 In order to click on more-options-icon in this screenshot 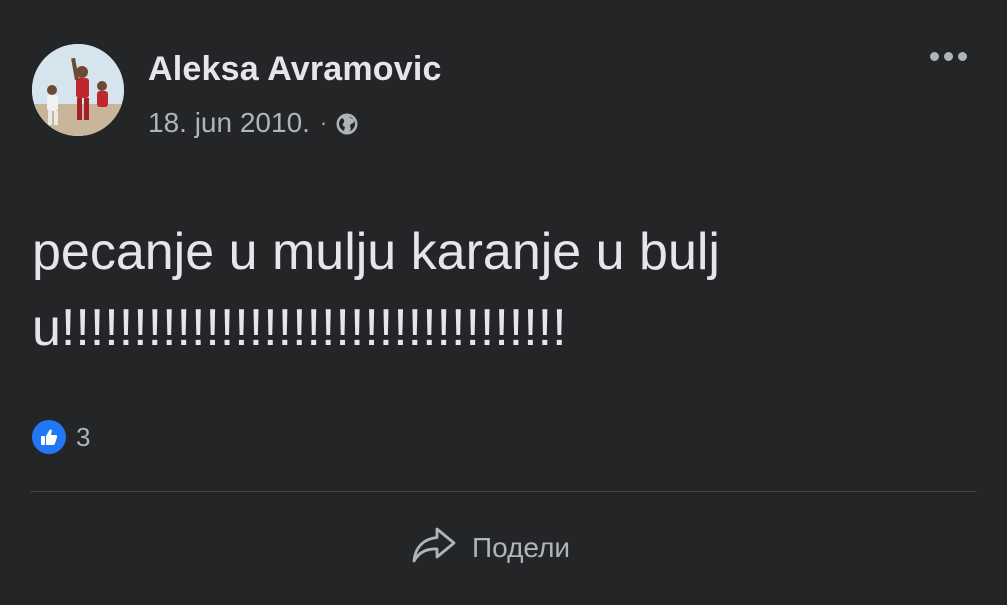, I will do `click(948, 56)`.